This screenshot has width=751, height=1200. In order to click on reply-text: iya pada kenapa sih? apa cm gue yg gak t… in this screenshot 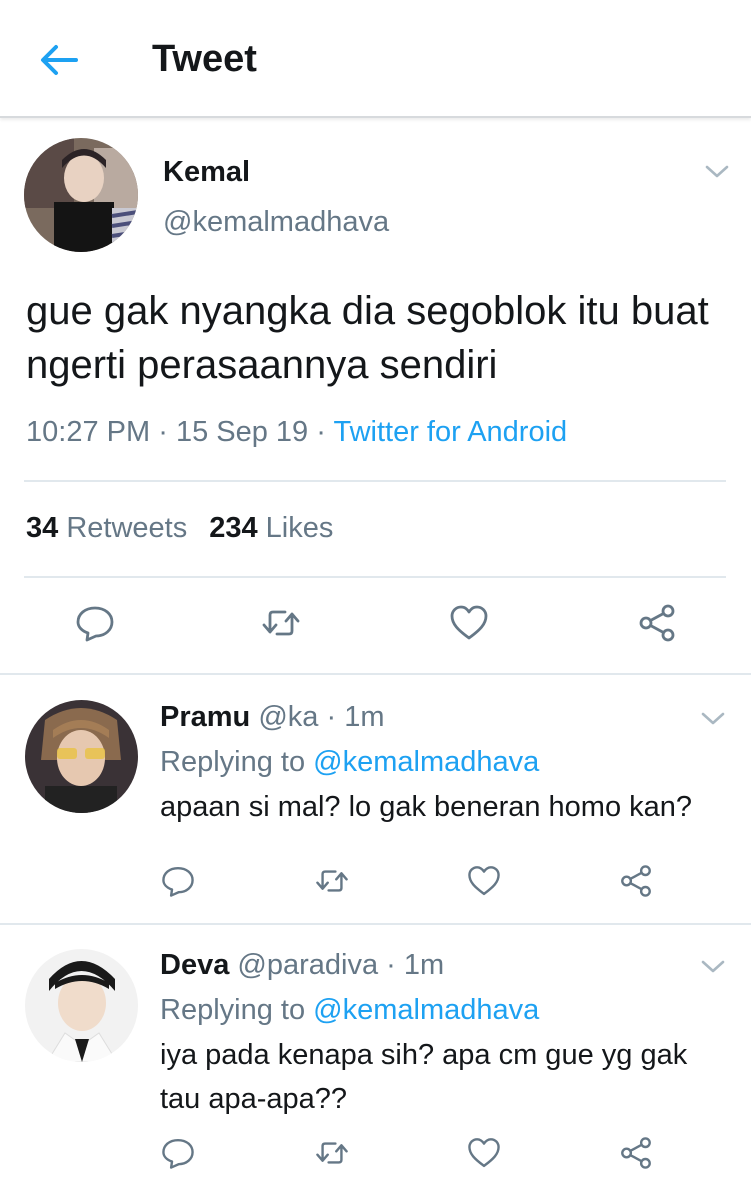, I will do `click(424, 1077)`.